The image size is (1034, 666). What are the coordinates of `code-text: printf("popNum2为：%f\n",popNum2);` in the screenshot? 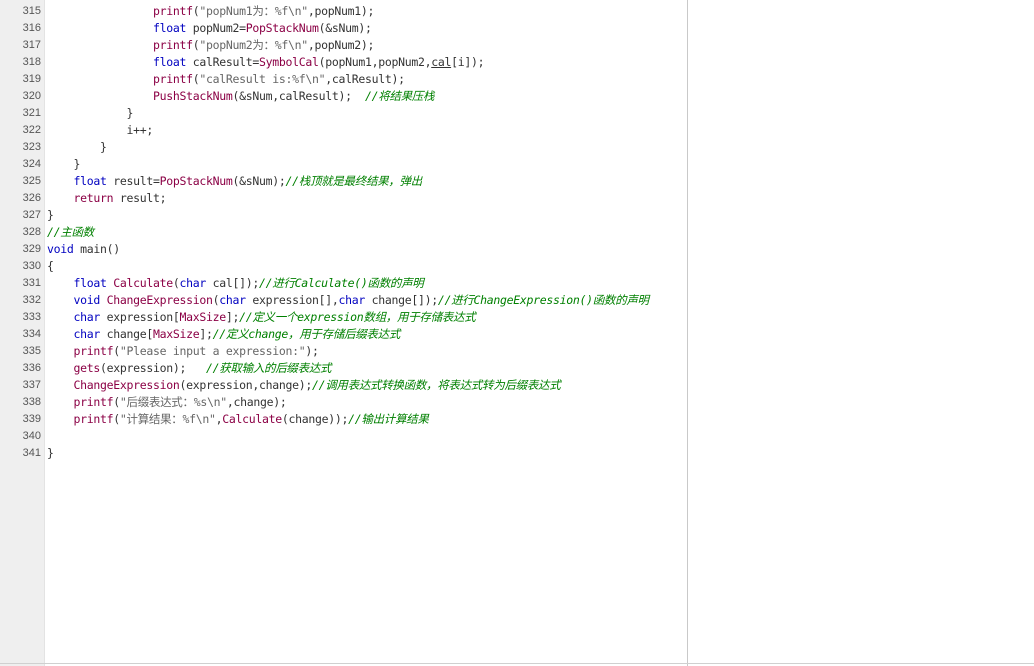 It's located at (210, 45).